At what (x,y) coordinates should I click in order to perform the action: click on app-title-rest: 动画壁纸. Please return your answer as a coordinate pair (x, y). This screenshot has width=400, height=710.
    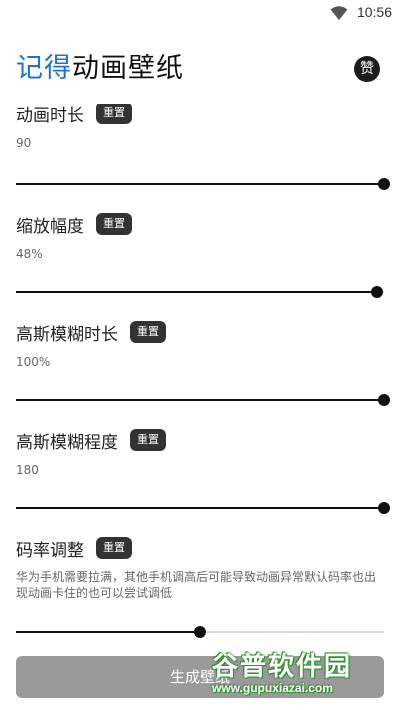
    Looking at the image, I should click on (128, 68).